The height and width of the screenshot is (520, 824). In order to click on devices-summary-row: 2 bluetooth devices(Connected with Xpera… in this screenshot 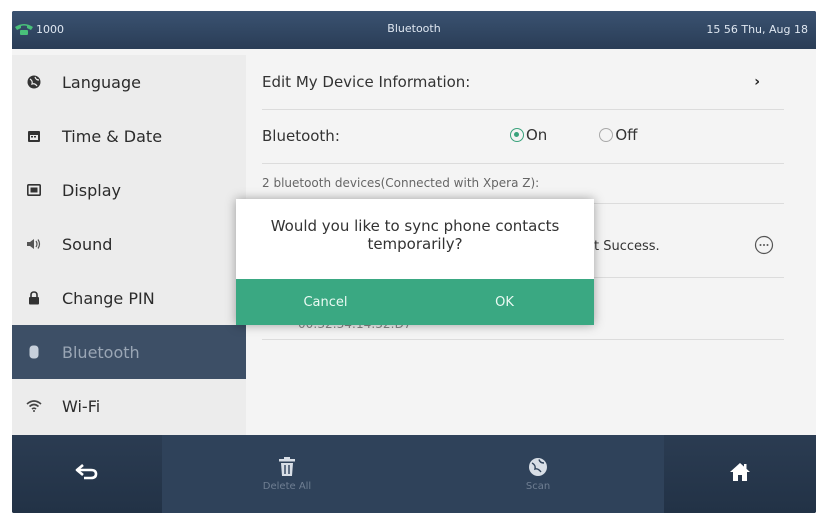, I will do `click(523, 183)`.